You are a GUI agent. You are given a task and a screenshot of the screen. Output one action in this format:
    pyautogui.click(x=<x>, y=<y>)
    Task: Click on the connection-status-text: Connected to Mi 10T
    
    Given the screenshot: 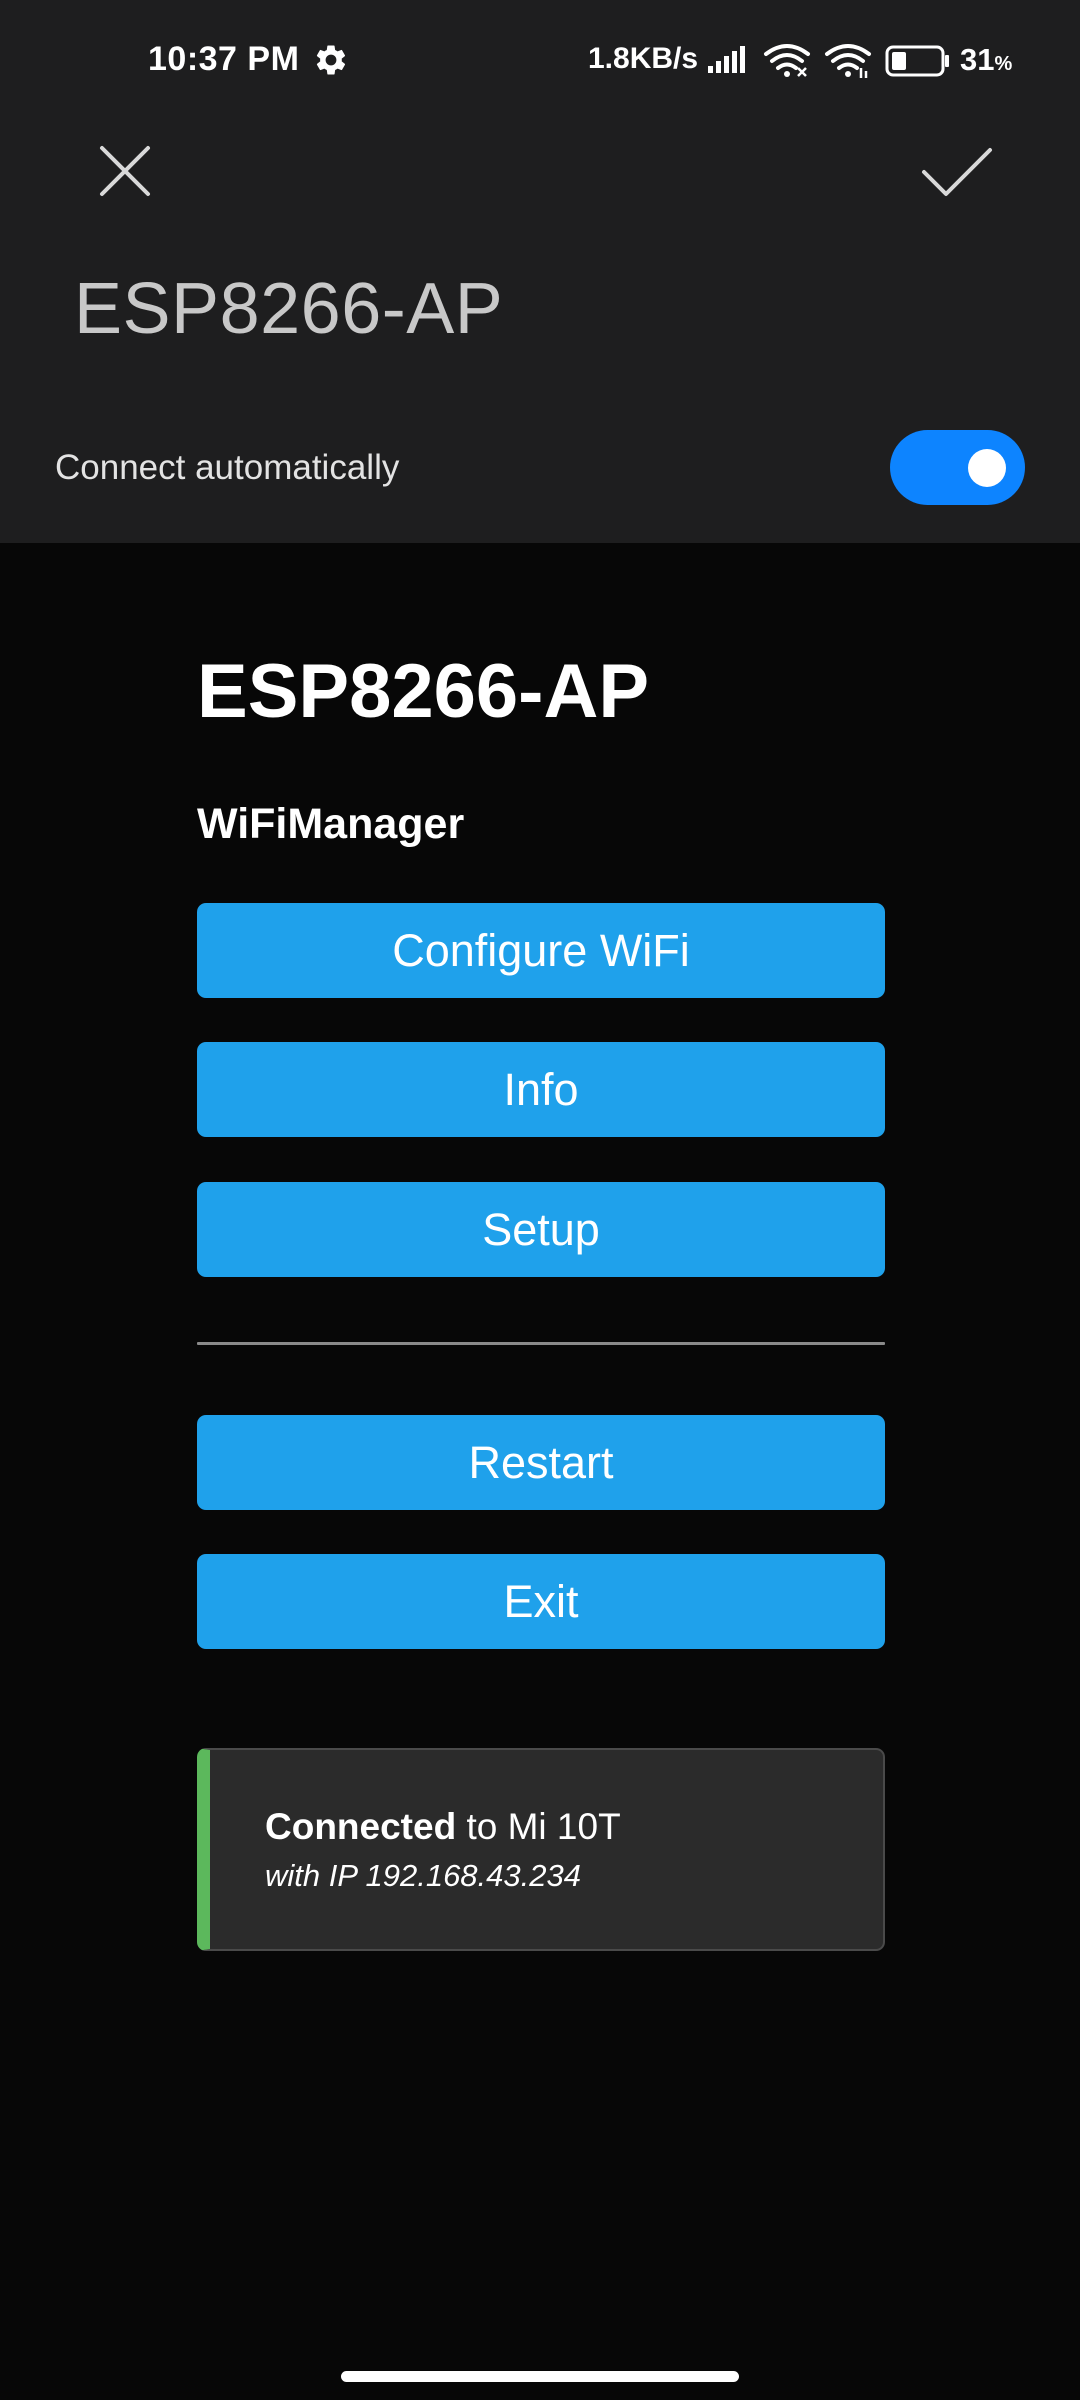 What is the action you would take?
    pyautogui.click(x=443, y=1827)
    